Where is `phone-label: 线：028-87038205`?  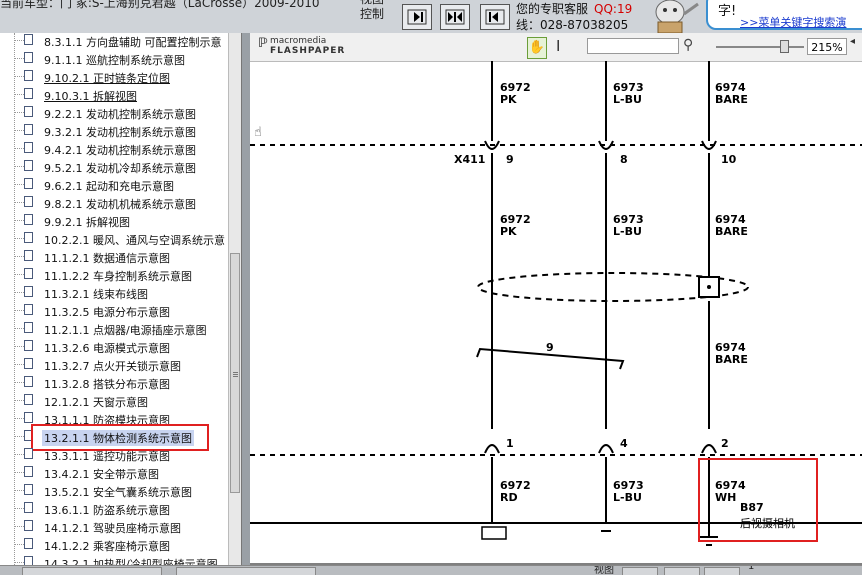
phone-label: 线：028-87038205 is located at coordinates (572, 25).